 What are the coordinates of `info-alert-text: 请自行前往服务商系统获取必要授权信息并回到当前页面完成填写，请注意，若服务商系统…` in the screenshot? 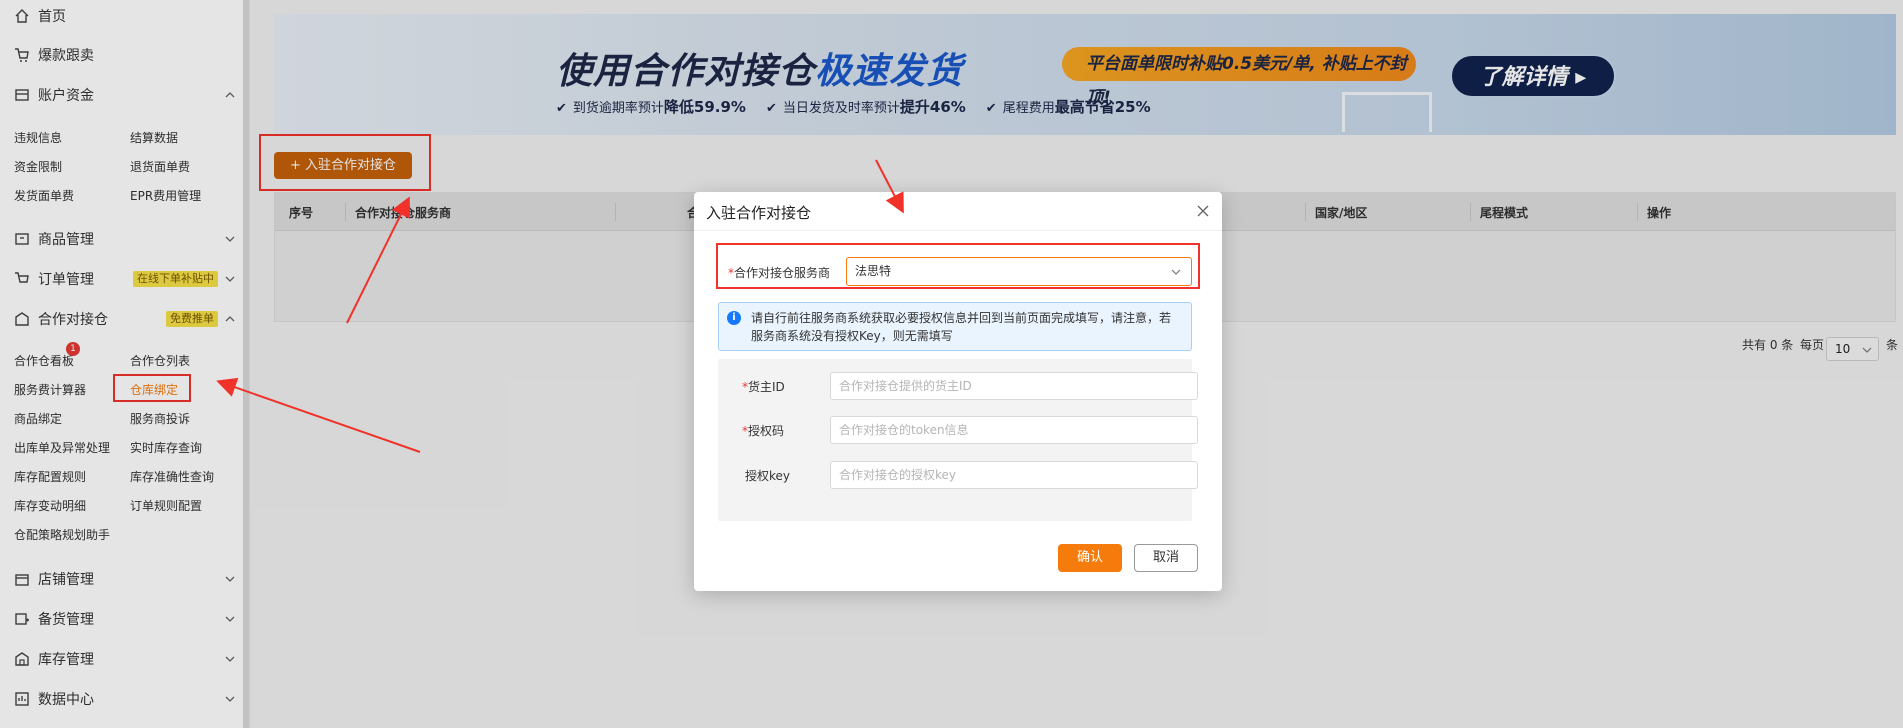 It's located at (961, 327).